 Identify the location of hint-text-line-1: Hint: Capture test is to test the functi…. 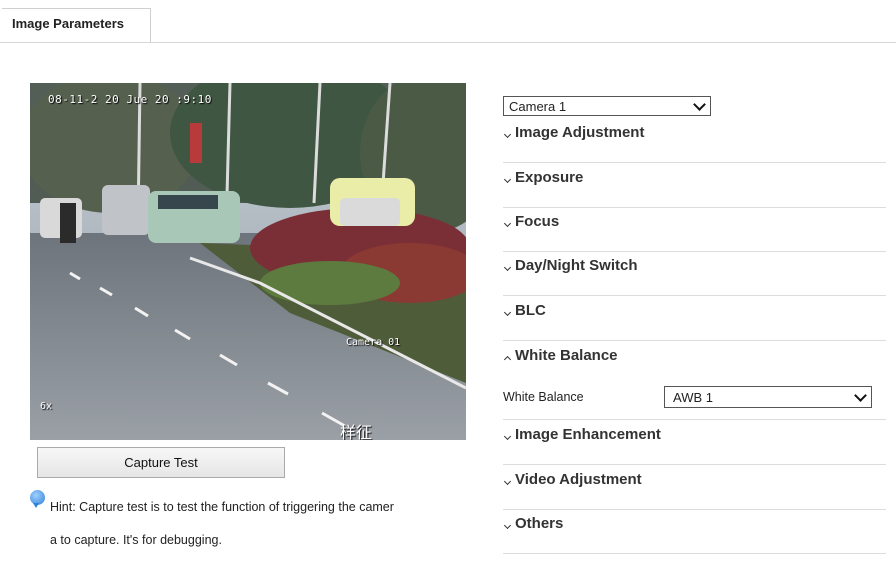
(222, 507).